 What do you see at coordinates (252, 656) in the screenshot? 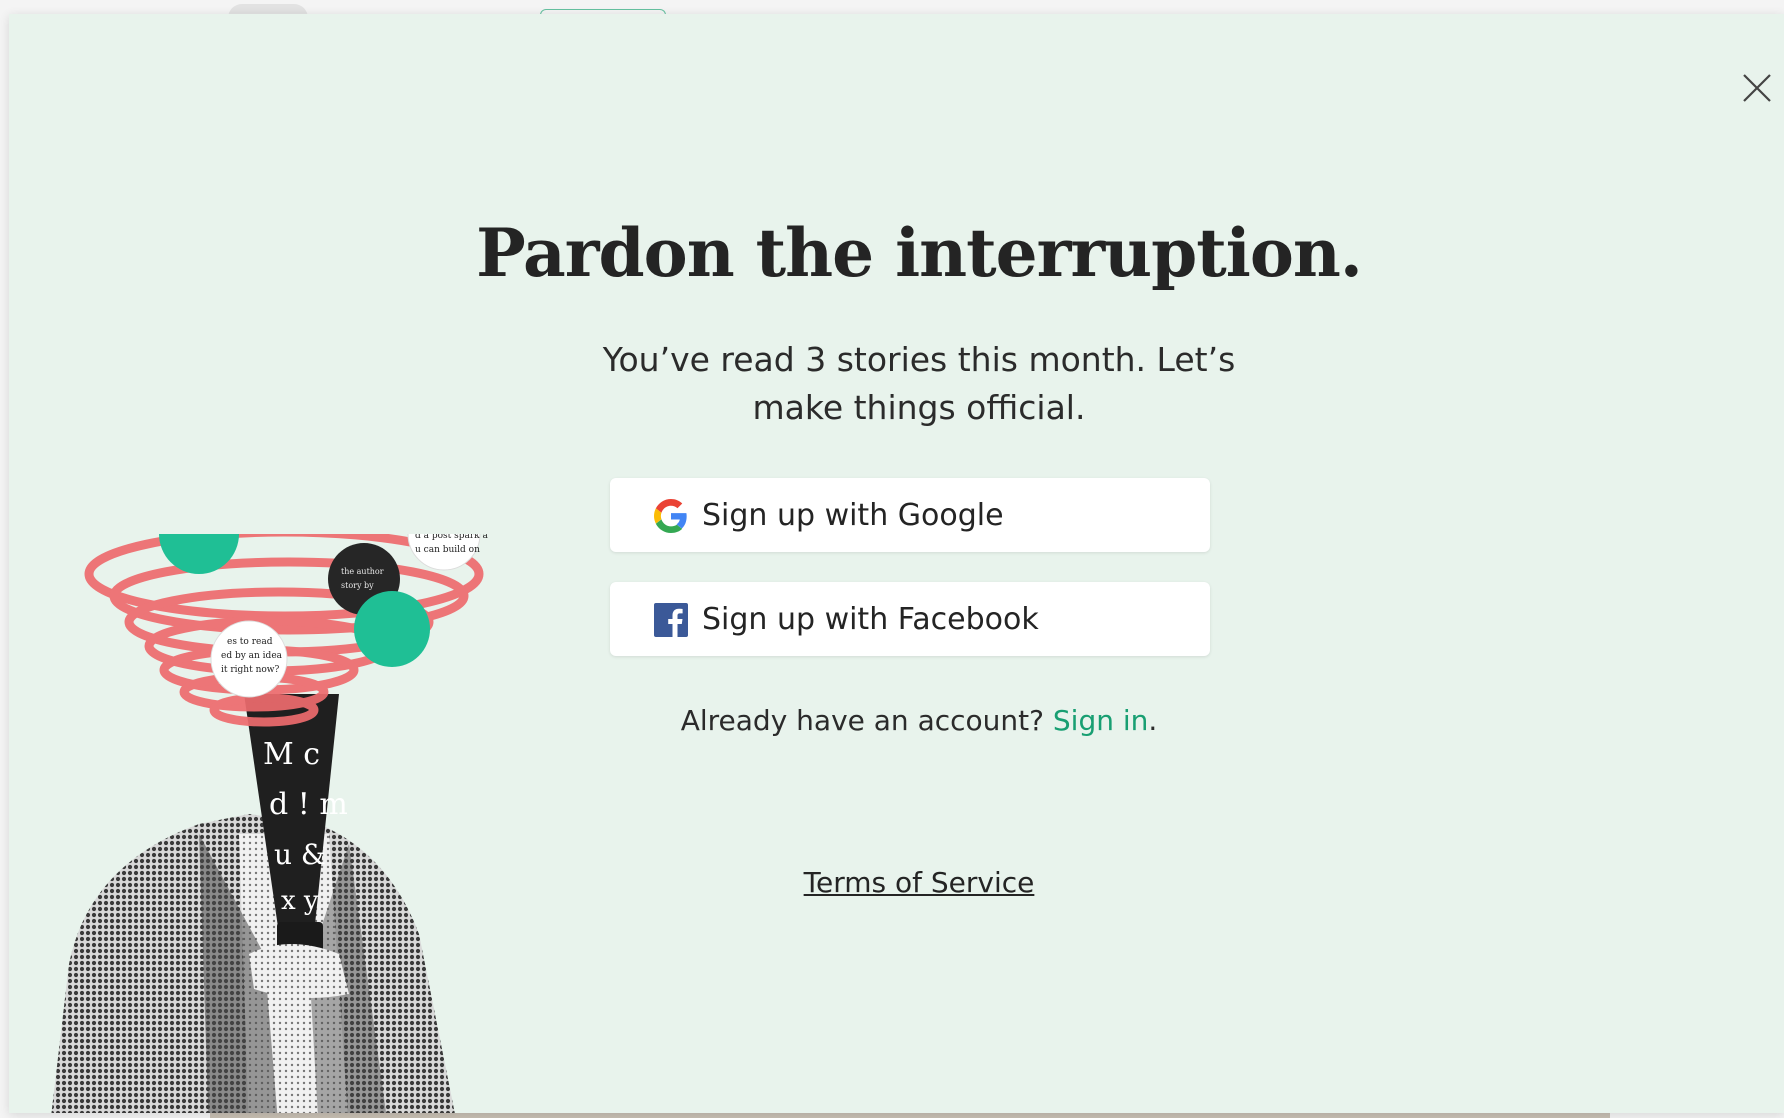
I see `svg-text: ed by an idea` at bounding box center [252, 656].